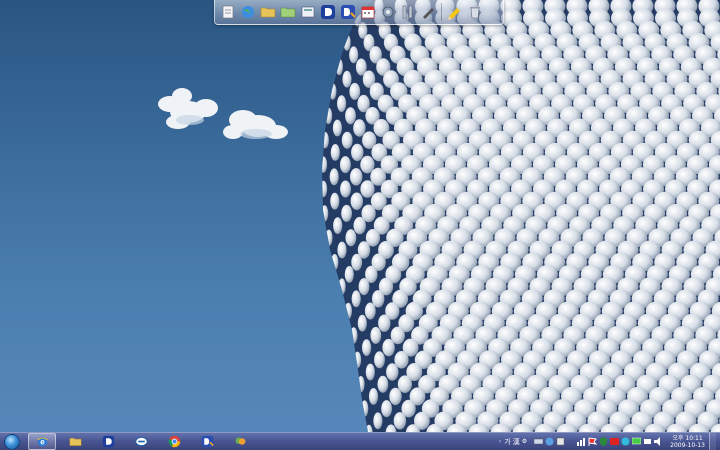 The image size is (720, 450). I want to click on notepad-icon, so click(228, 12).